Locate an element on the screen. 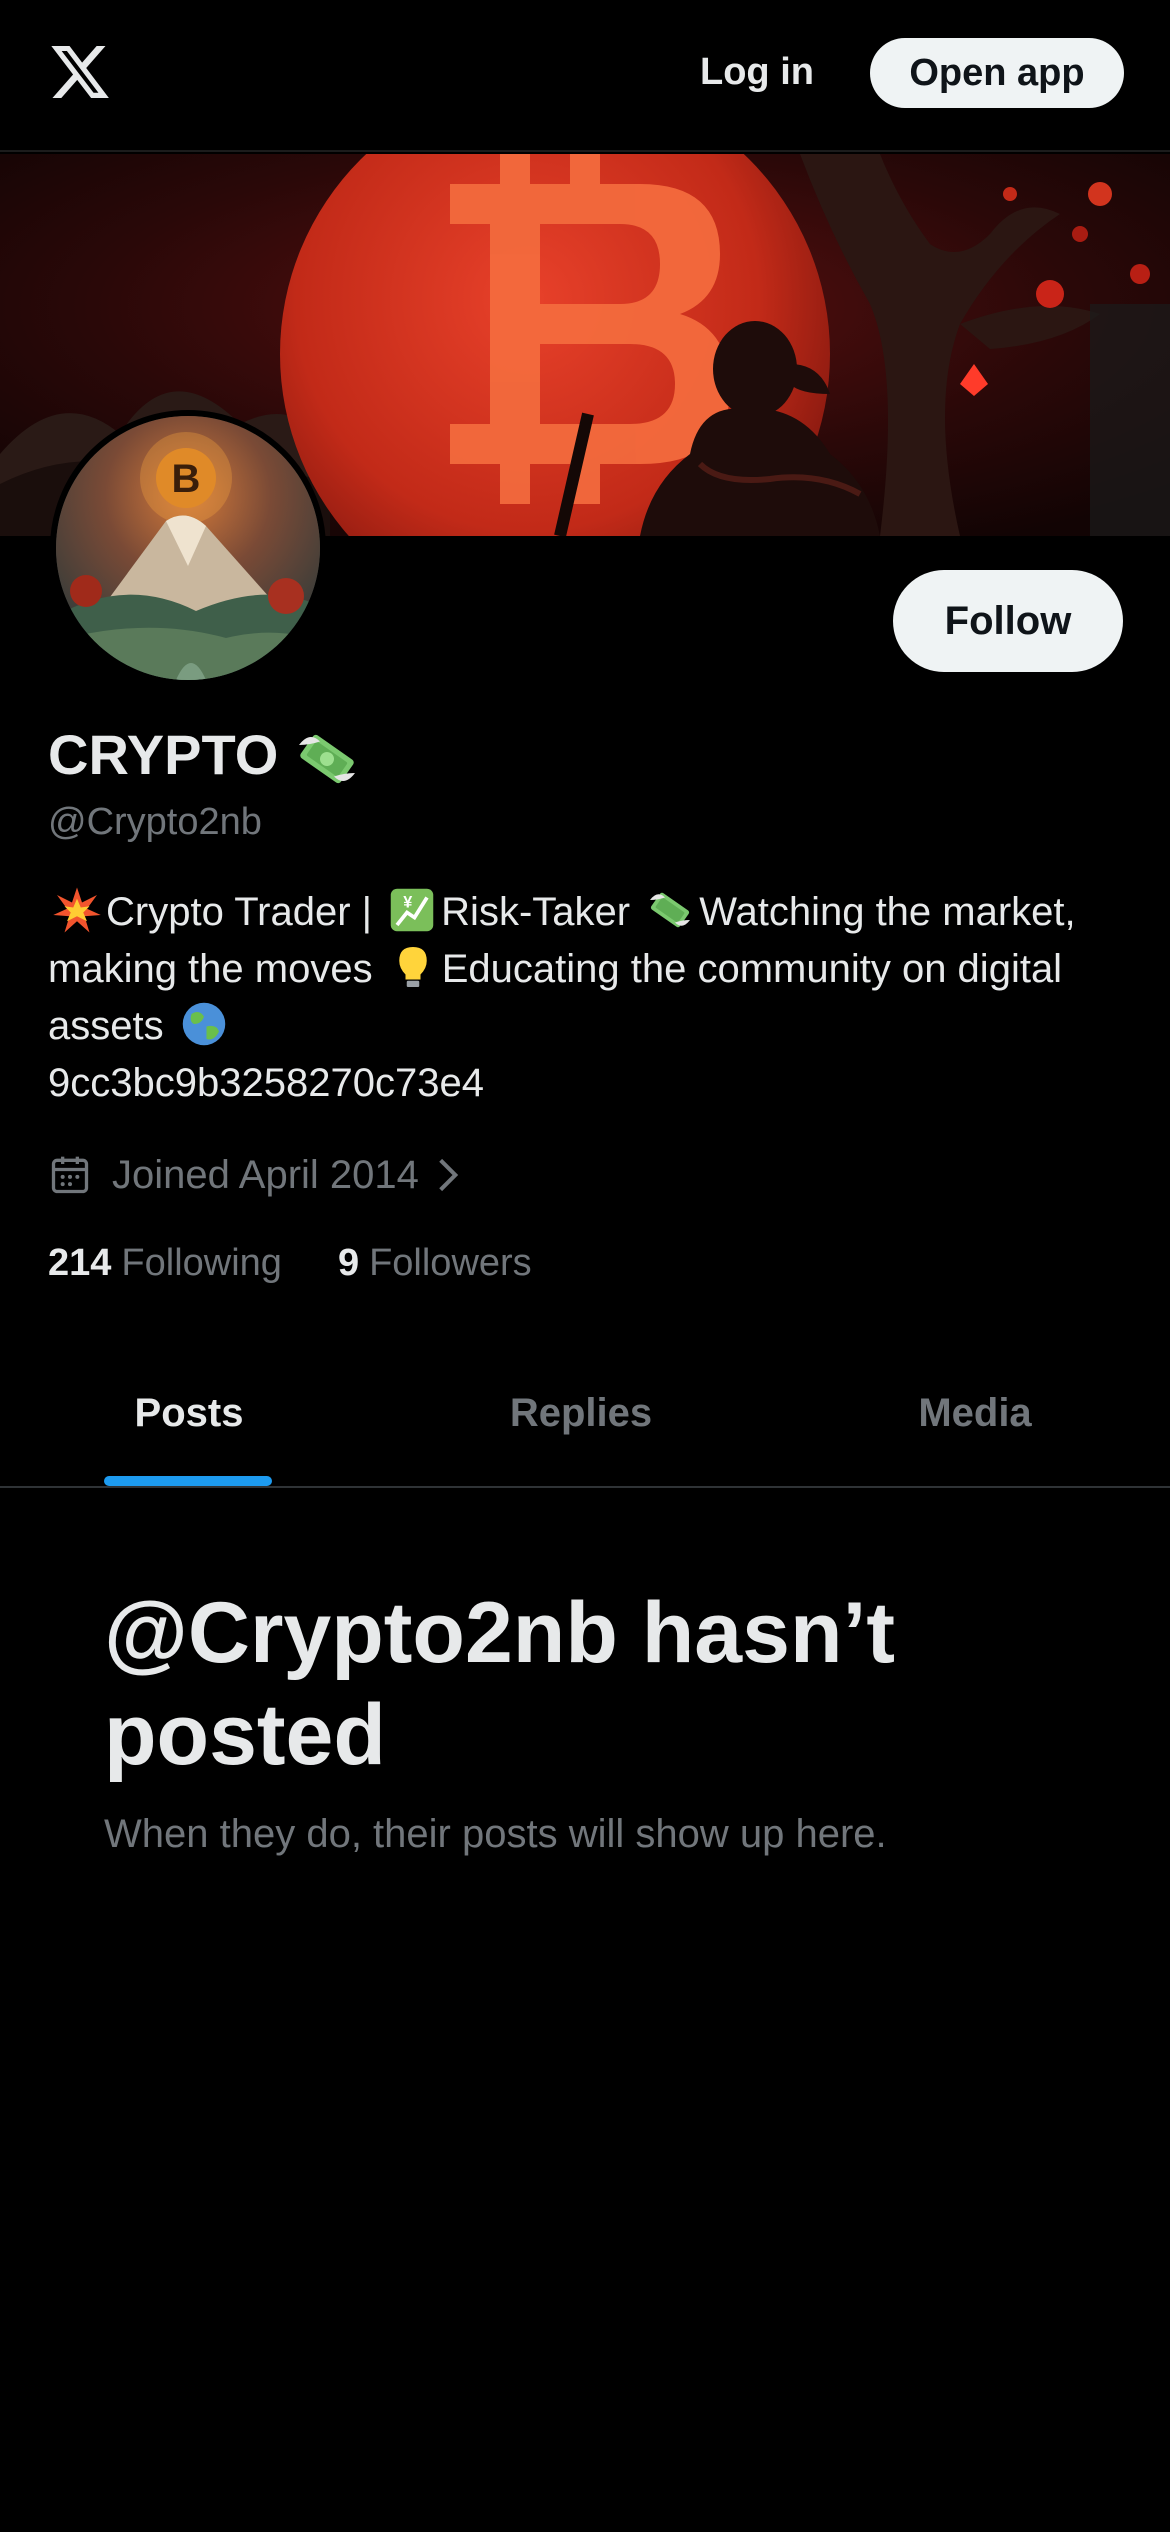  display-name-text: CRYPTO is located at coordinates (163, 754).